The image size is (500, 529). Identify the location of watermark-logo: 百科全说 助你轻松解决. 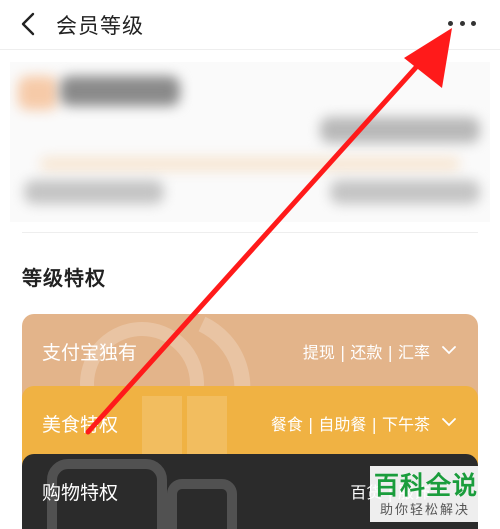
(432, 494).